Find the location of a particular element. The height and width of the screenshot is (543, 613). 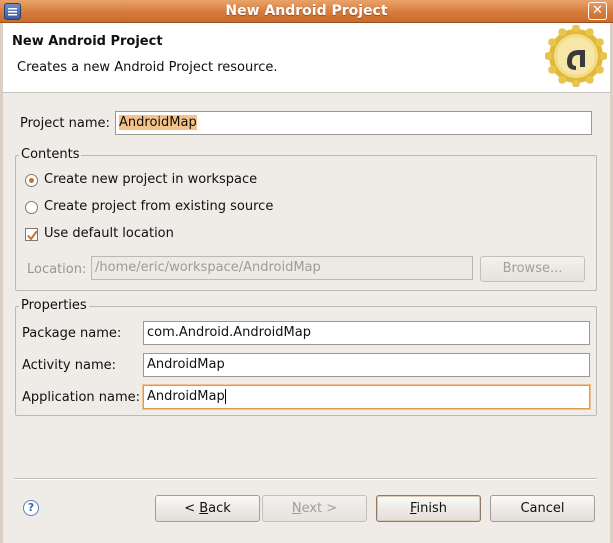

checkmark-icon is located at coordinates (32, 235).